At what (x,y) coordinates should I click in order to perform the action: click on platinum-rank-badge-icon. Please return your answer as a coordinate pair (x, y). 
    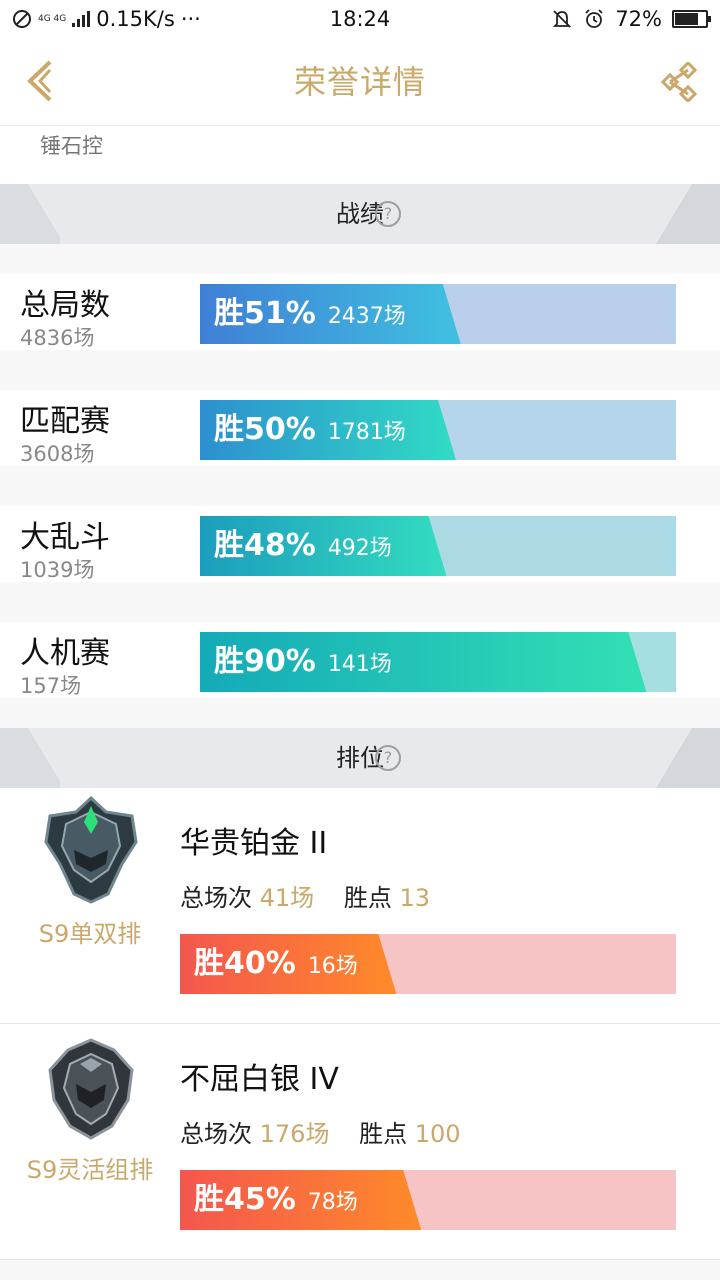
    Looking at the image, I should click on (91, 849).